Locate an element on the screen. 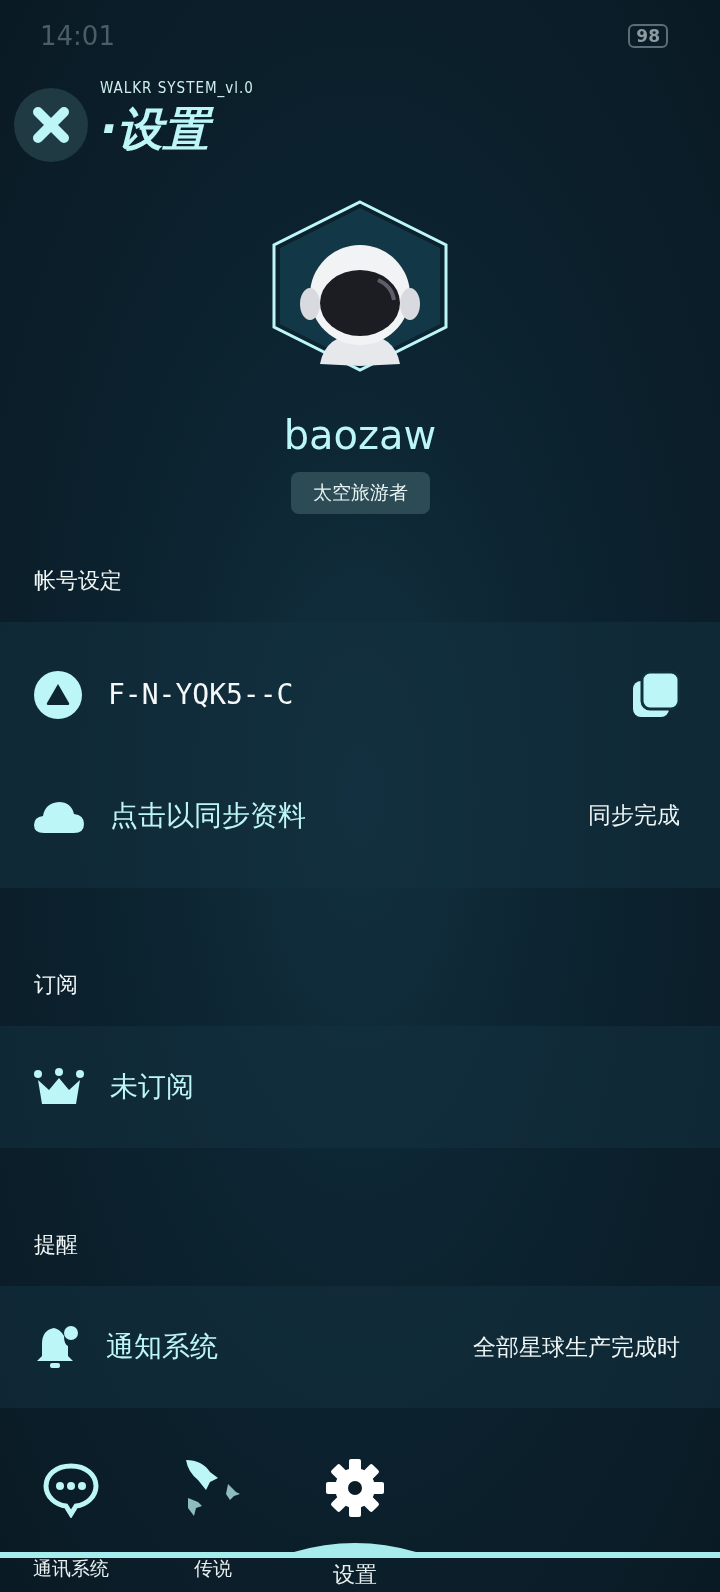  setting-label: 未订阅 is located at coordinates (395, 1087).